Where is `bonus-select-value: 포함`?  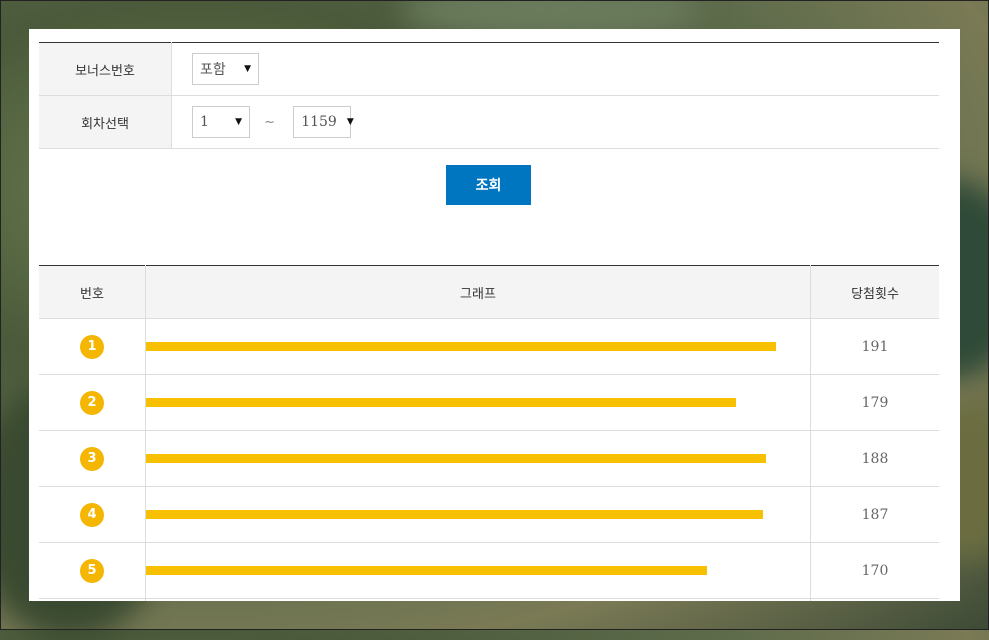
bonus-select-value: 포함 is located at coordinates (213, 70).